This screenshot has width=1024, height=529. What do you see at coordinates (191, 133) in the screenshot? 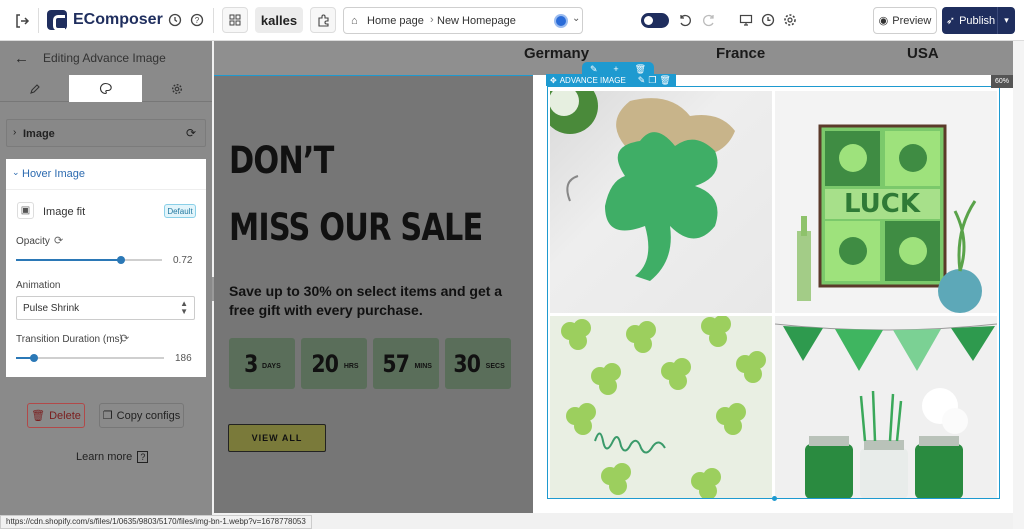
I see `sync-icon: ⟳` at bounding box center [191, 133].